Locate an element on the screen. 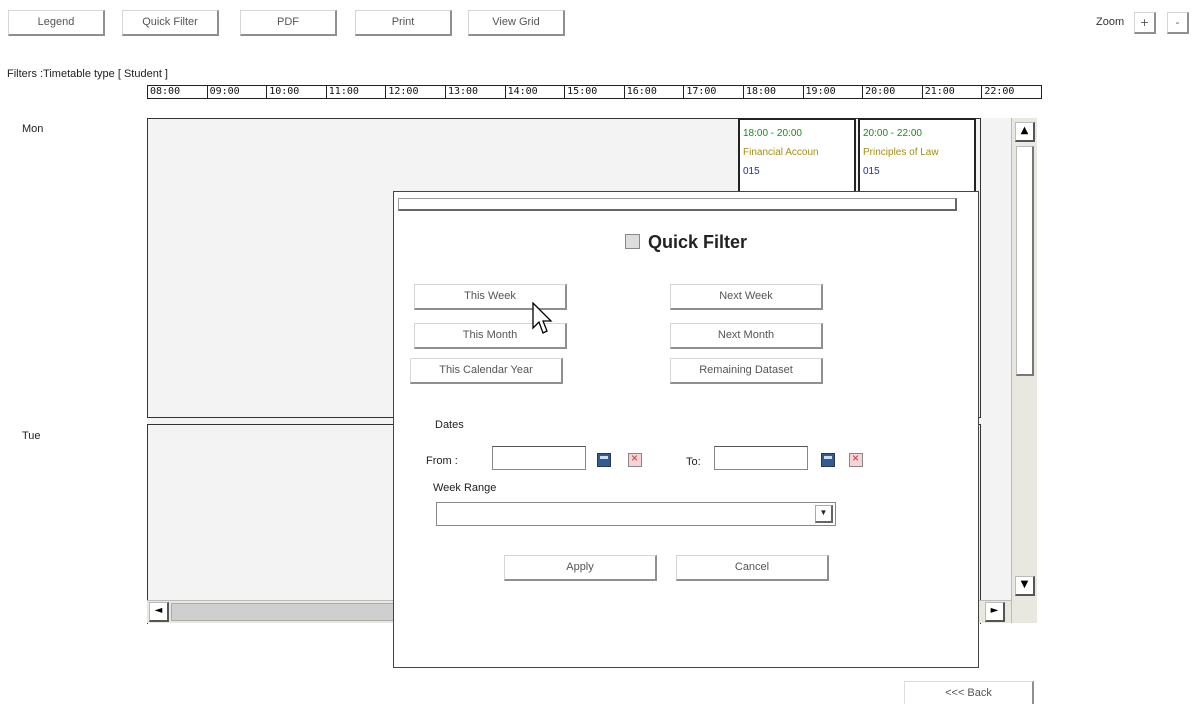  event-name: Financial Accoun is located at coordinates (781, 152).